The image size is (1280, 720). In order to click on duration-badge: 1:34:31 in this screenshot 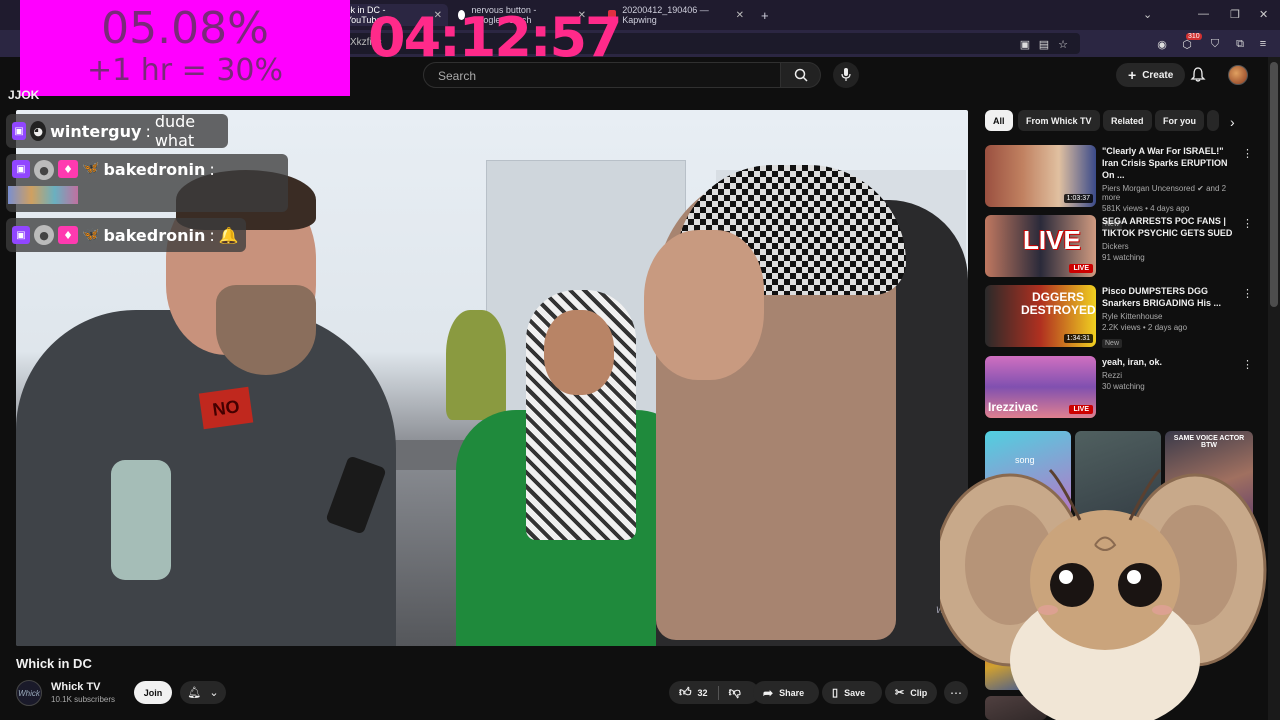, I will do `click(1078, 338)`.